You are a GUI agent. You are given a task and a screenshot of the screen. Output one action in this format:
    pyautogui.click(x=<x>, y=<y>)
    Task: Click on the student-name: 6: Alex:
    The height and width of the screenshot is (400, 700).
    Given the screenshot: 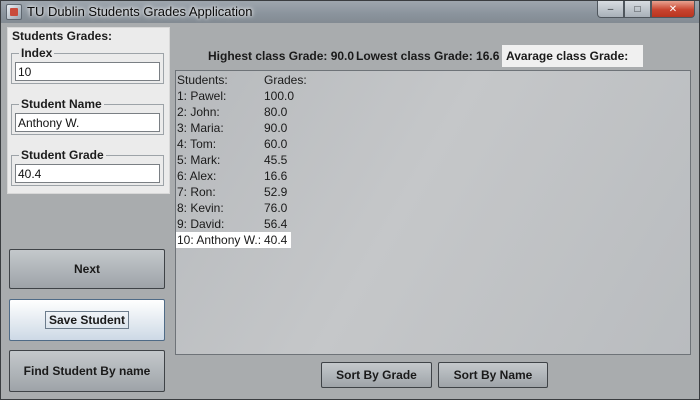 What is the action you would take?
    pyautogui.click(x=197, y=176)
    